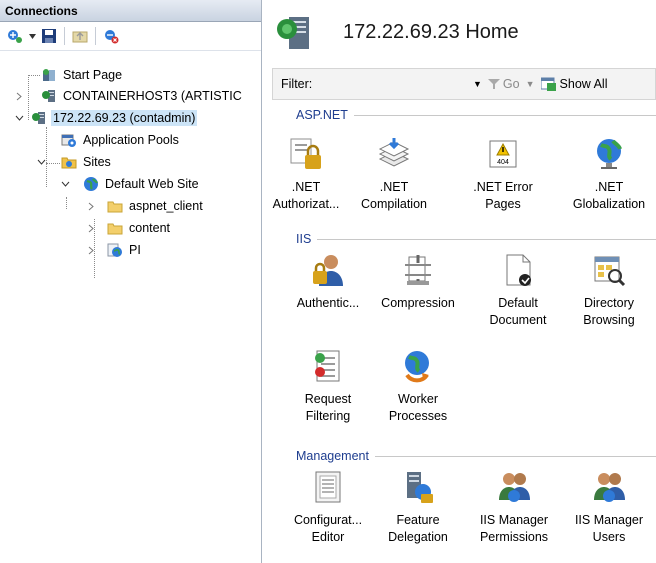  What do you see at coordinates (322, 115) in the screenshot?
I see `group-title: ASP.NET` at bounding box center [322, 115].